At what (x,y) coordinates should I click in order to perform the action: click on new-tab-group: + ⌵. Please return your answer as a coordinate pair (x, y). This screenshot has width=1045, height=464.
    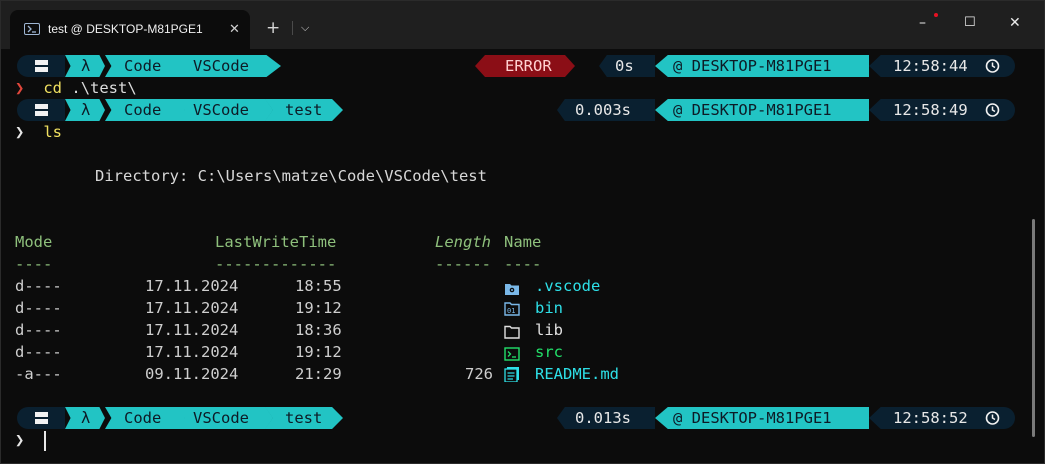
    Looking at the image, I should click on (291, 31).